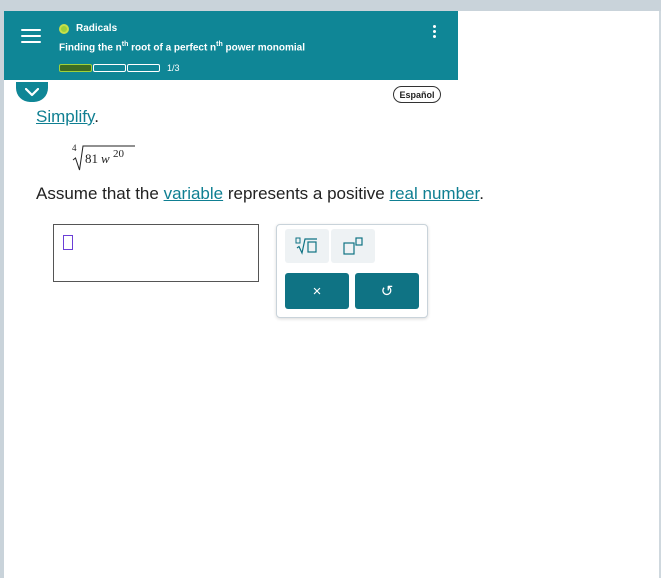  I want to click on progress-bar: 1/3, so click(119, 68).